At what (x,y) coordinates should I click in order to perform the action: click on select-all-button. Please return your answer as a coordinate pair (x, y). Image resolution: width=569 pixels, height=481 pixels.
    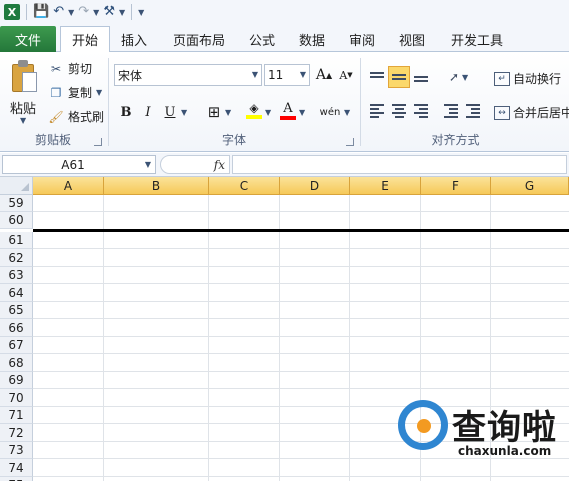
    Looking at the image, I should click on (16, 186).